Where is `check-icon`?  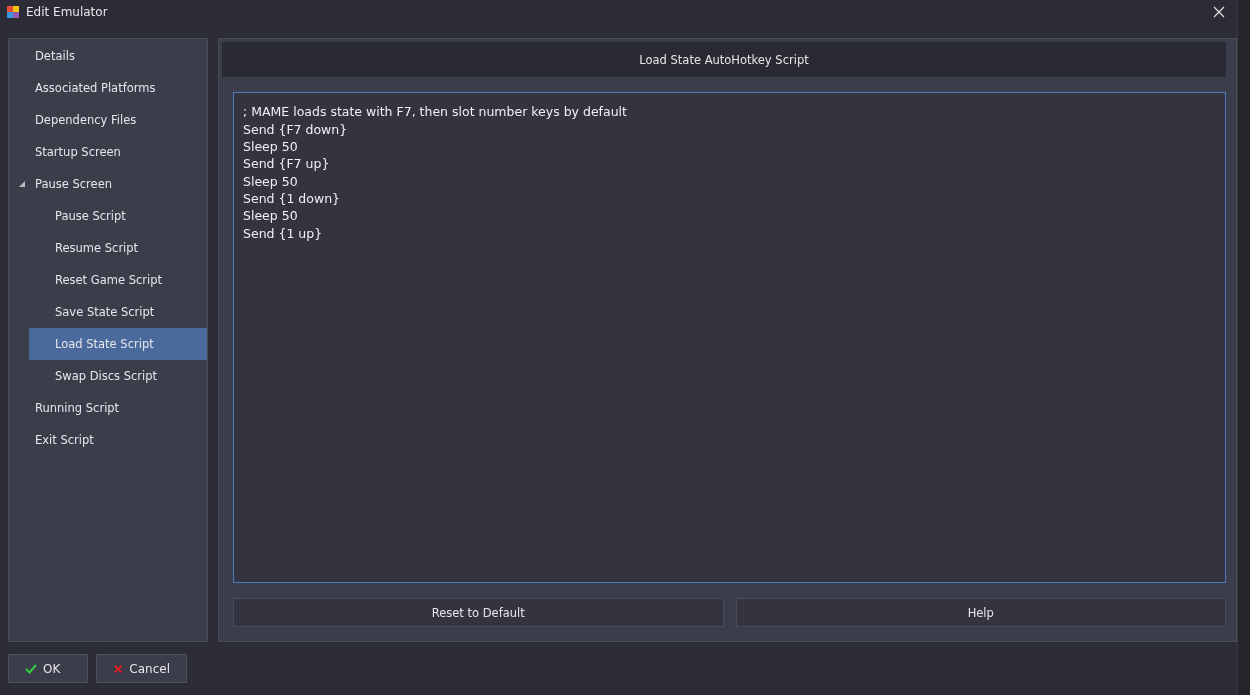 check-icon is located at coordinates (31, 668).